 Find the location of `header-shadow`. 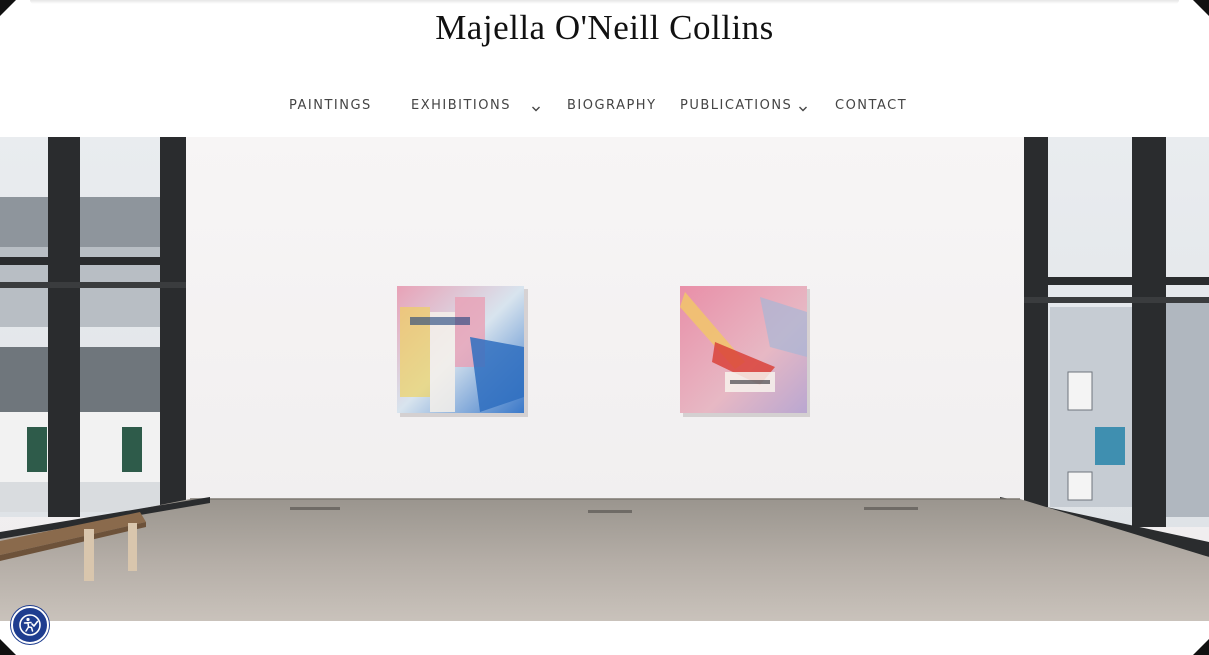

header-shadow is located at coordinates (604, 2).